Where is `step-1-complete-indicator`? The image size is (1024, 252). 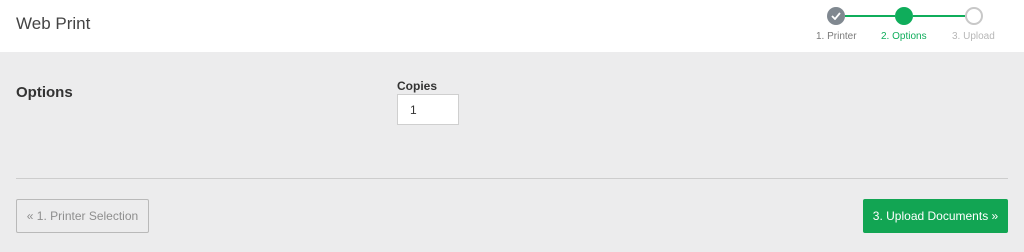 step-1-complete-indicator is located at coordinates (836, 16).